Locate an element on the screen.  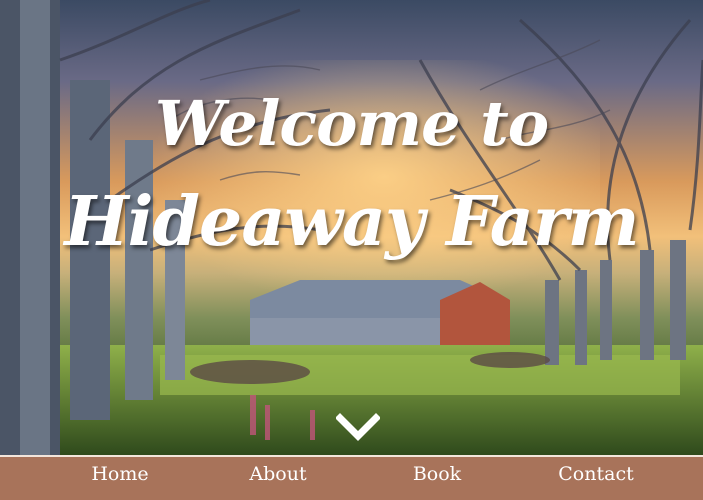
hero-title-line-2: Hideaway Farm is located at coordinates (351, 222).